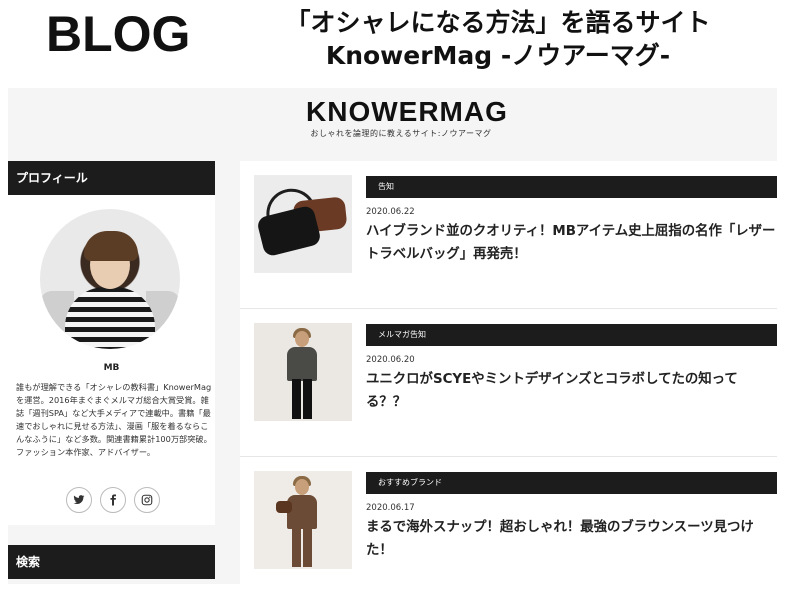 Image resolution: width=799 pixels, height=589 pixels. What do you see at coordinates (498, 22) in the screenshot?
I see `page-title-line1: 「オシャレになる方法」を語るサイト` at bounding box center [498, 22].